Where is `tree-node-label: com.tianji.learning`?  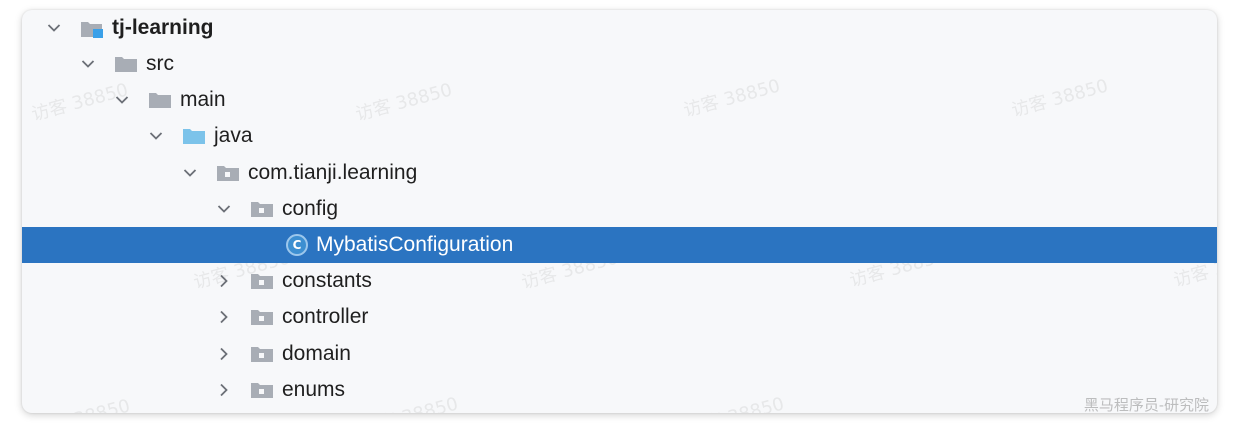 tree-node-label: com.tianji.learning is located at coordinates (333, 172).